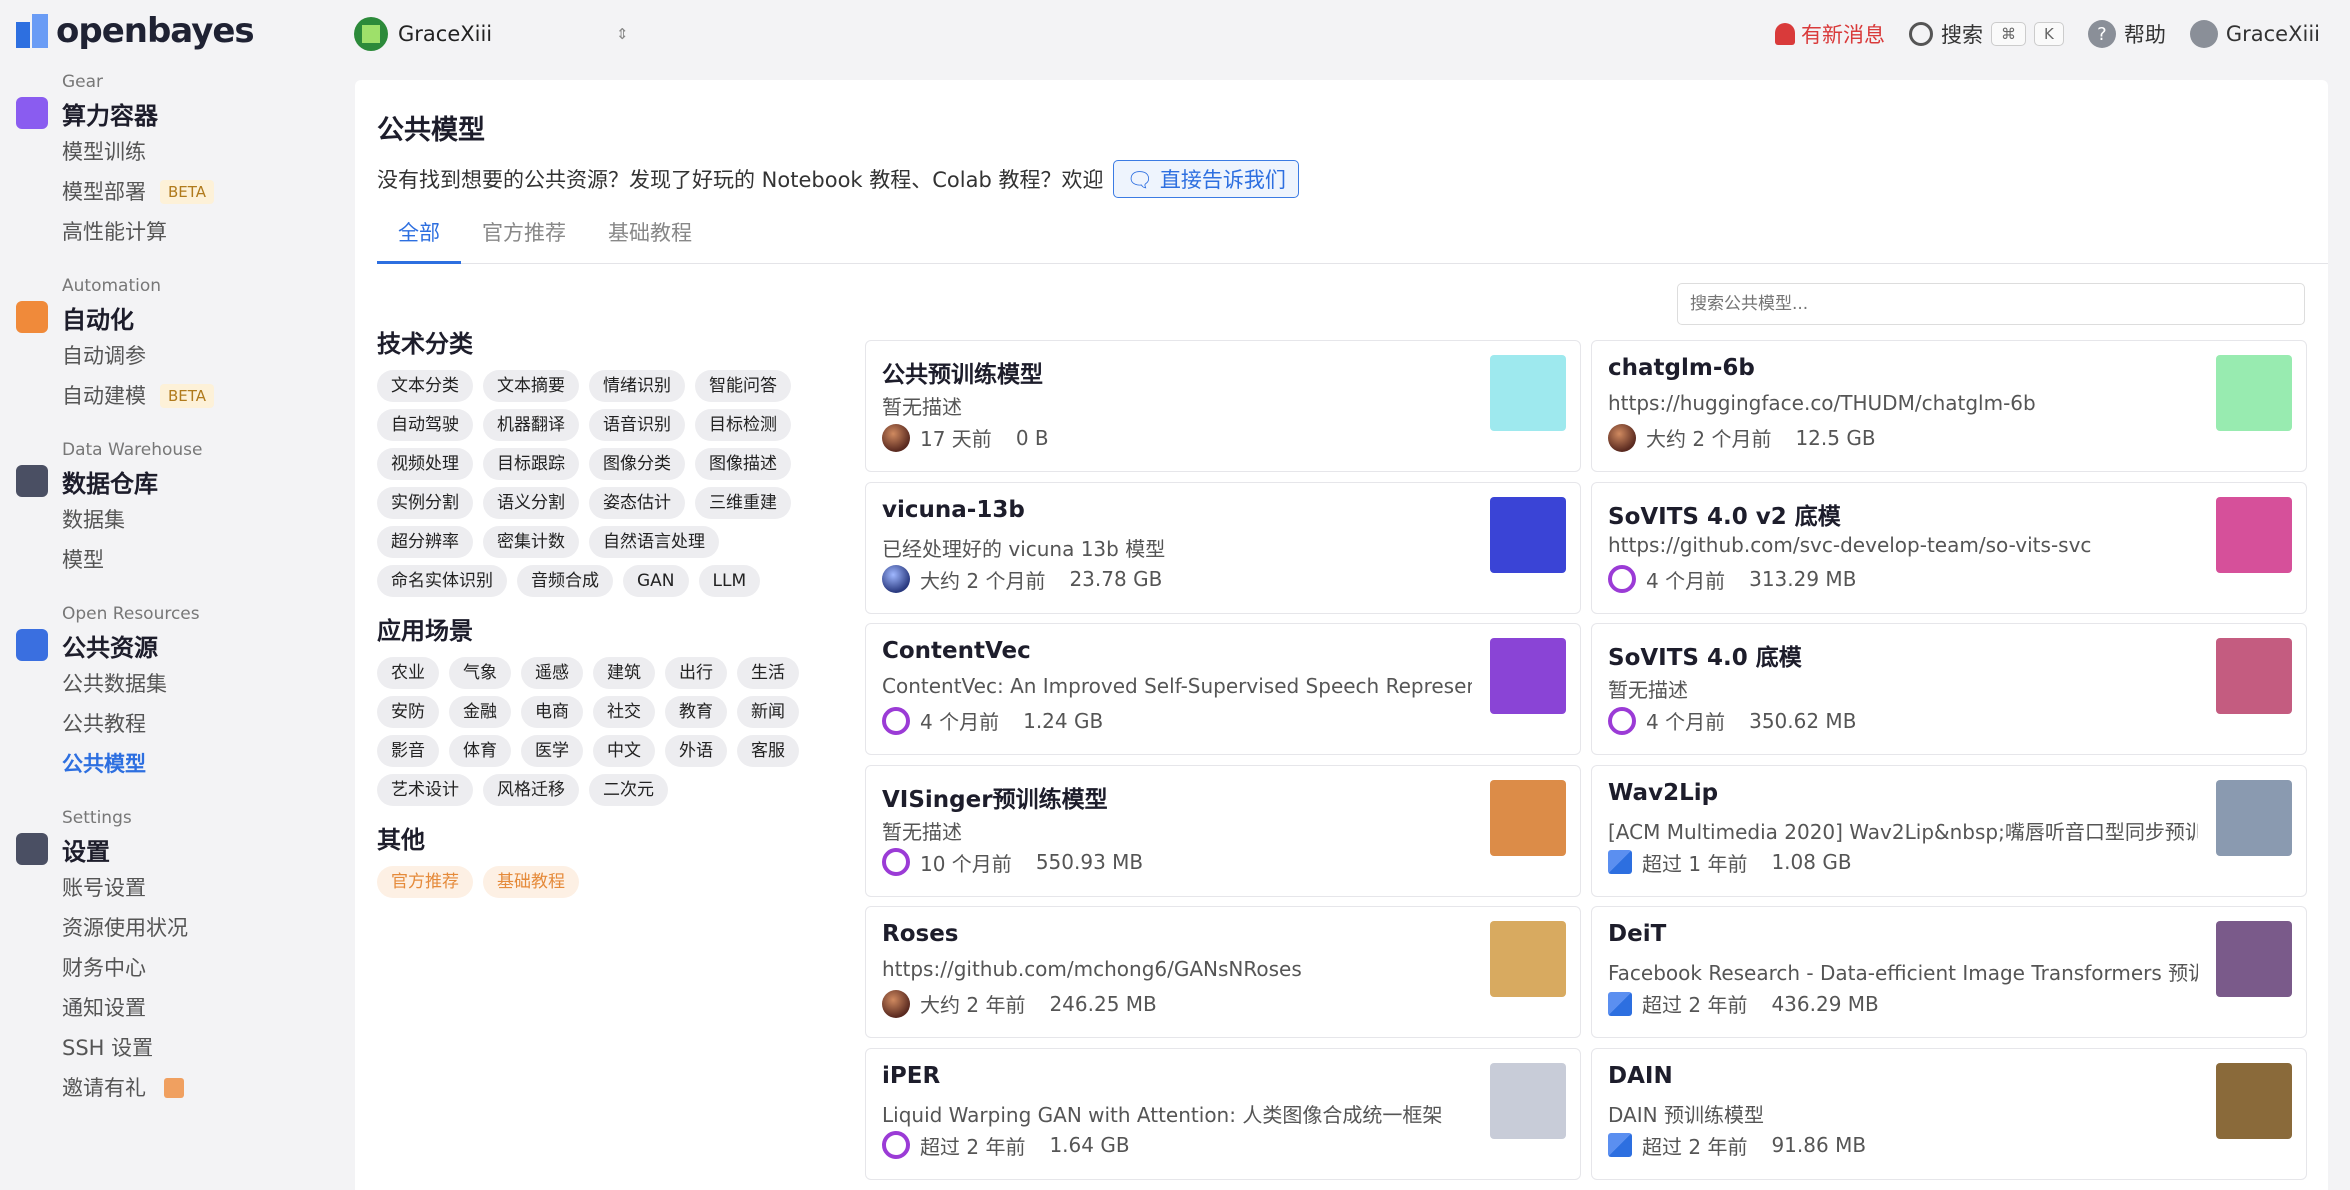 The height and width of the screenshot is (1190, 2350). Describe the element at coordinates (2254, 34) in the screenshot. I see `user-menu-button: GraceXiii` at that location.